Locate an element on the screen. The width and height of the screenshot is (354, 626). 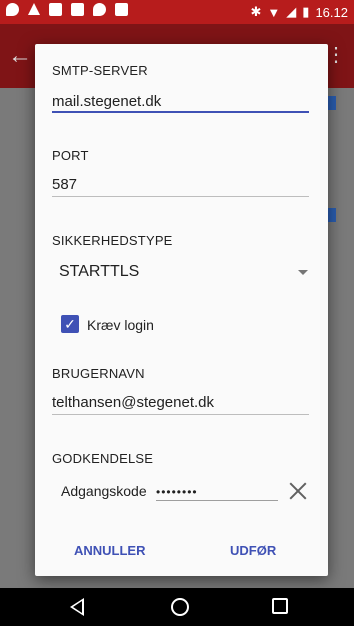
nav-back-icon is located at coordinates (77, 607).